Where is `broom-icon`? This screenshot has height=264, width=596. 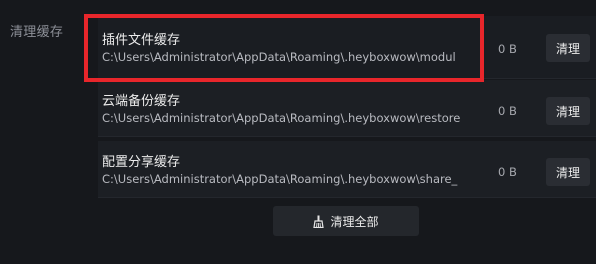
broom-icon is located at coordinates (319, 221).